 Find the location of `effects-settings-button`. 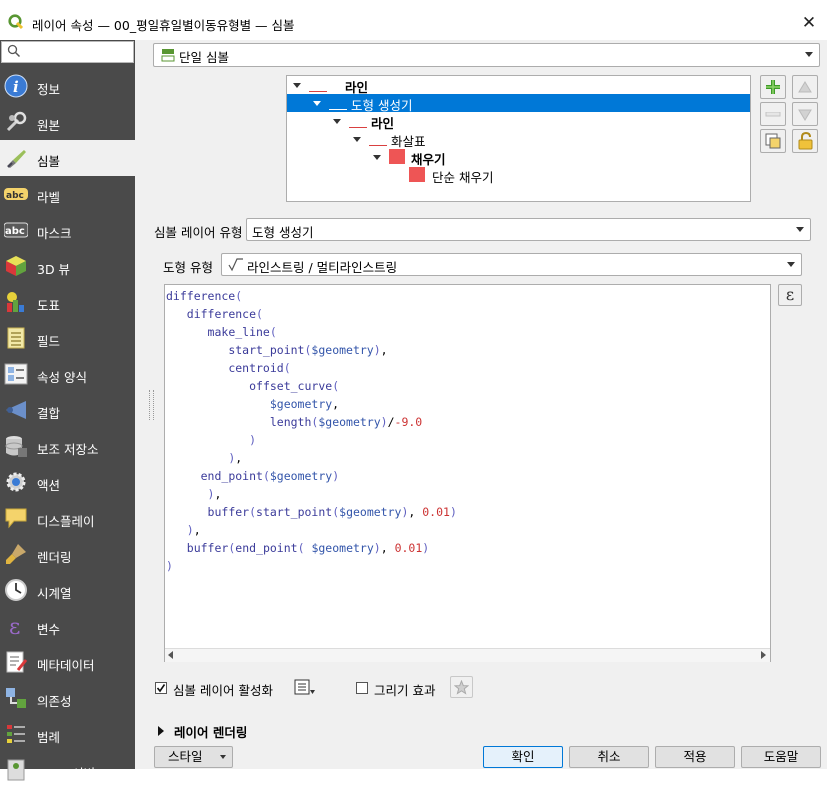

effects-settings-button is located at coordinates (461, 687).